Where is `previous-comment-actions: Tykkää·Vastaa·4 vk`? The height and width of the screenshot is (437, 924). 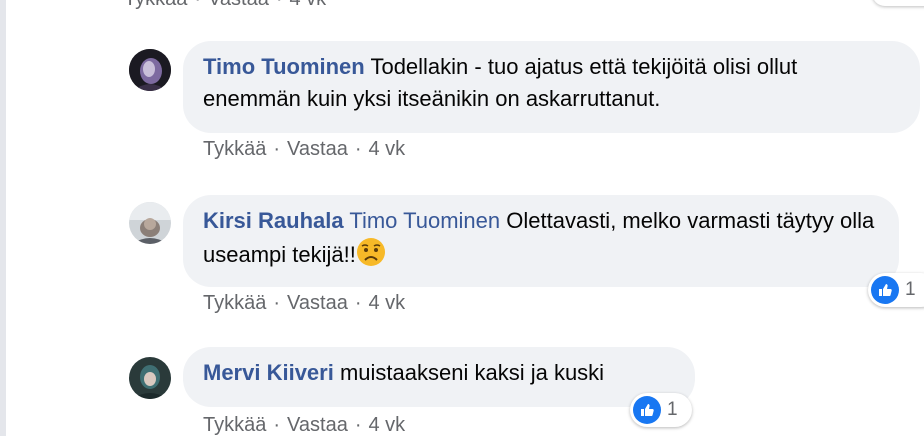
previous-comment-actions: Tykkää·Vastaa·4 vk is located at coordinates (225, 5).